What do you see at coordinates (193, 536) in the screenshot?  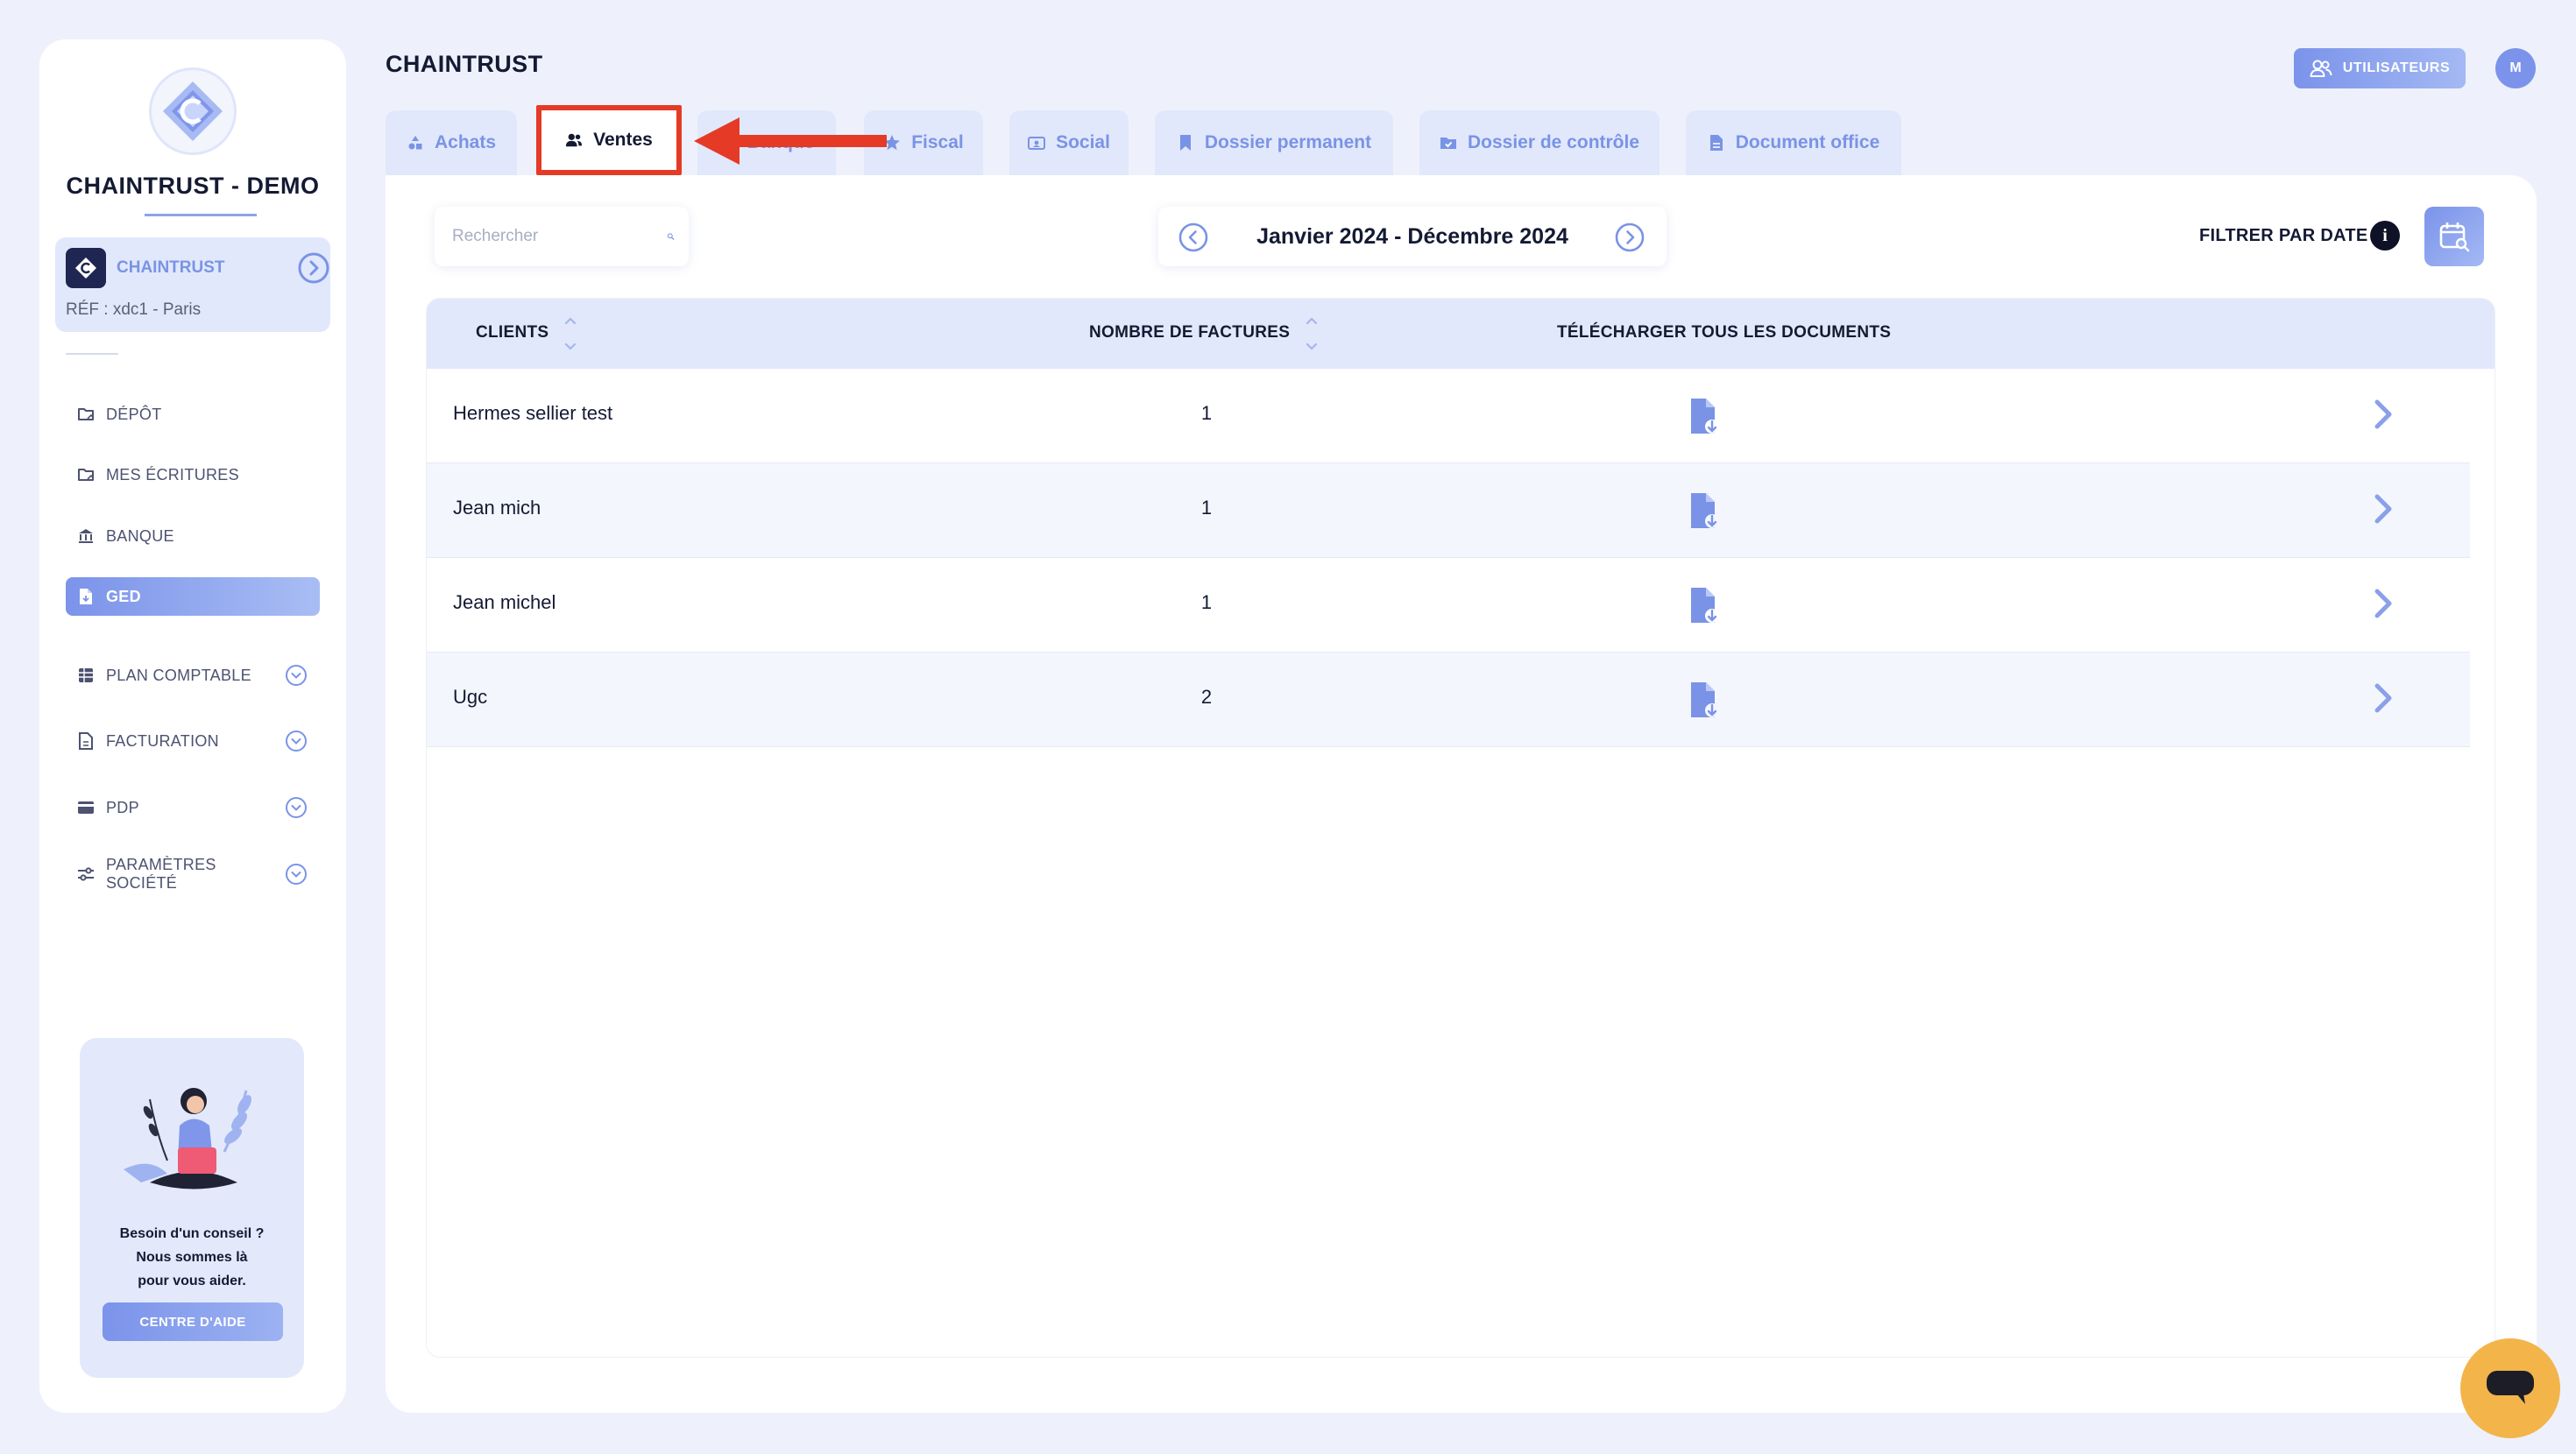 I see `sidebar-item-banque: BANQUE` at bounding box center [193, 536].